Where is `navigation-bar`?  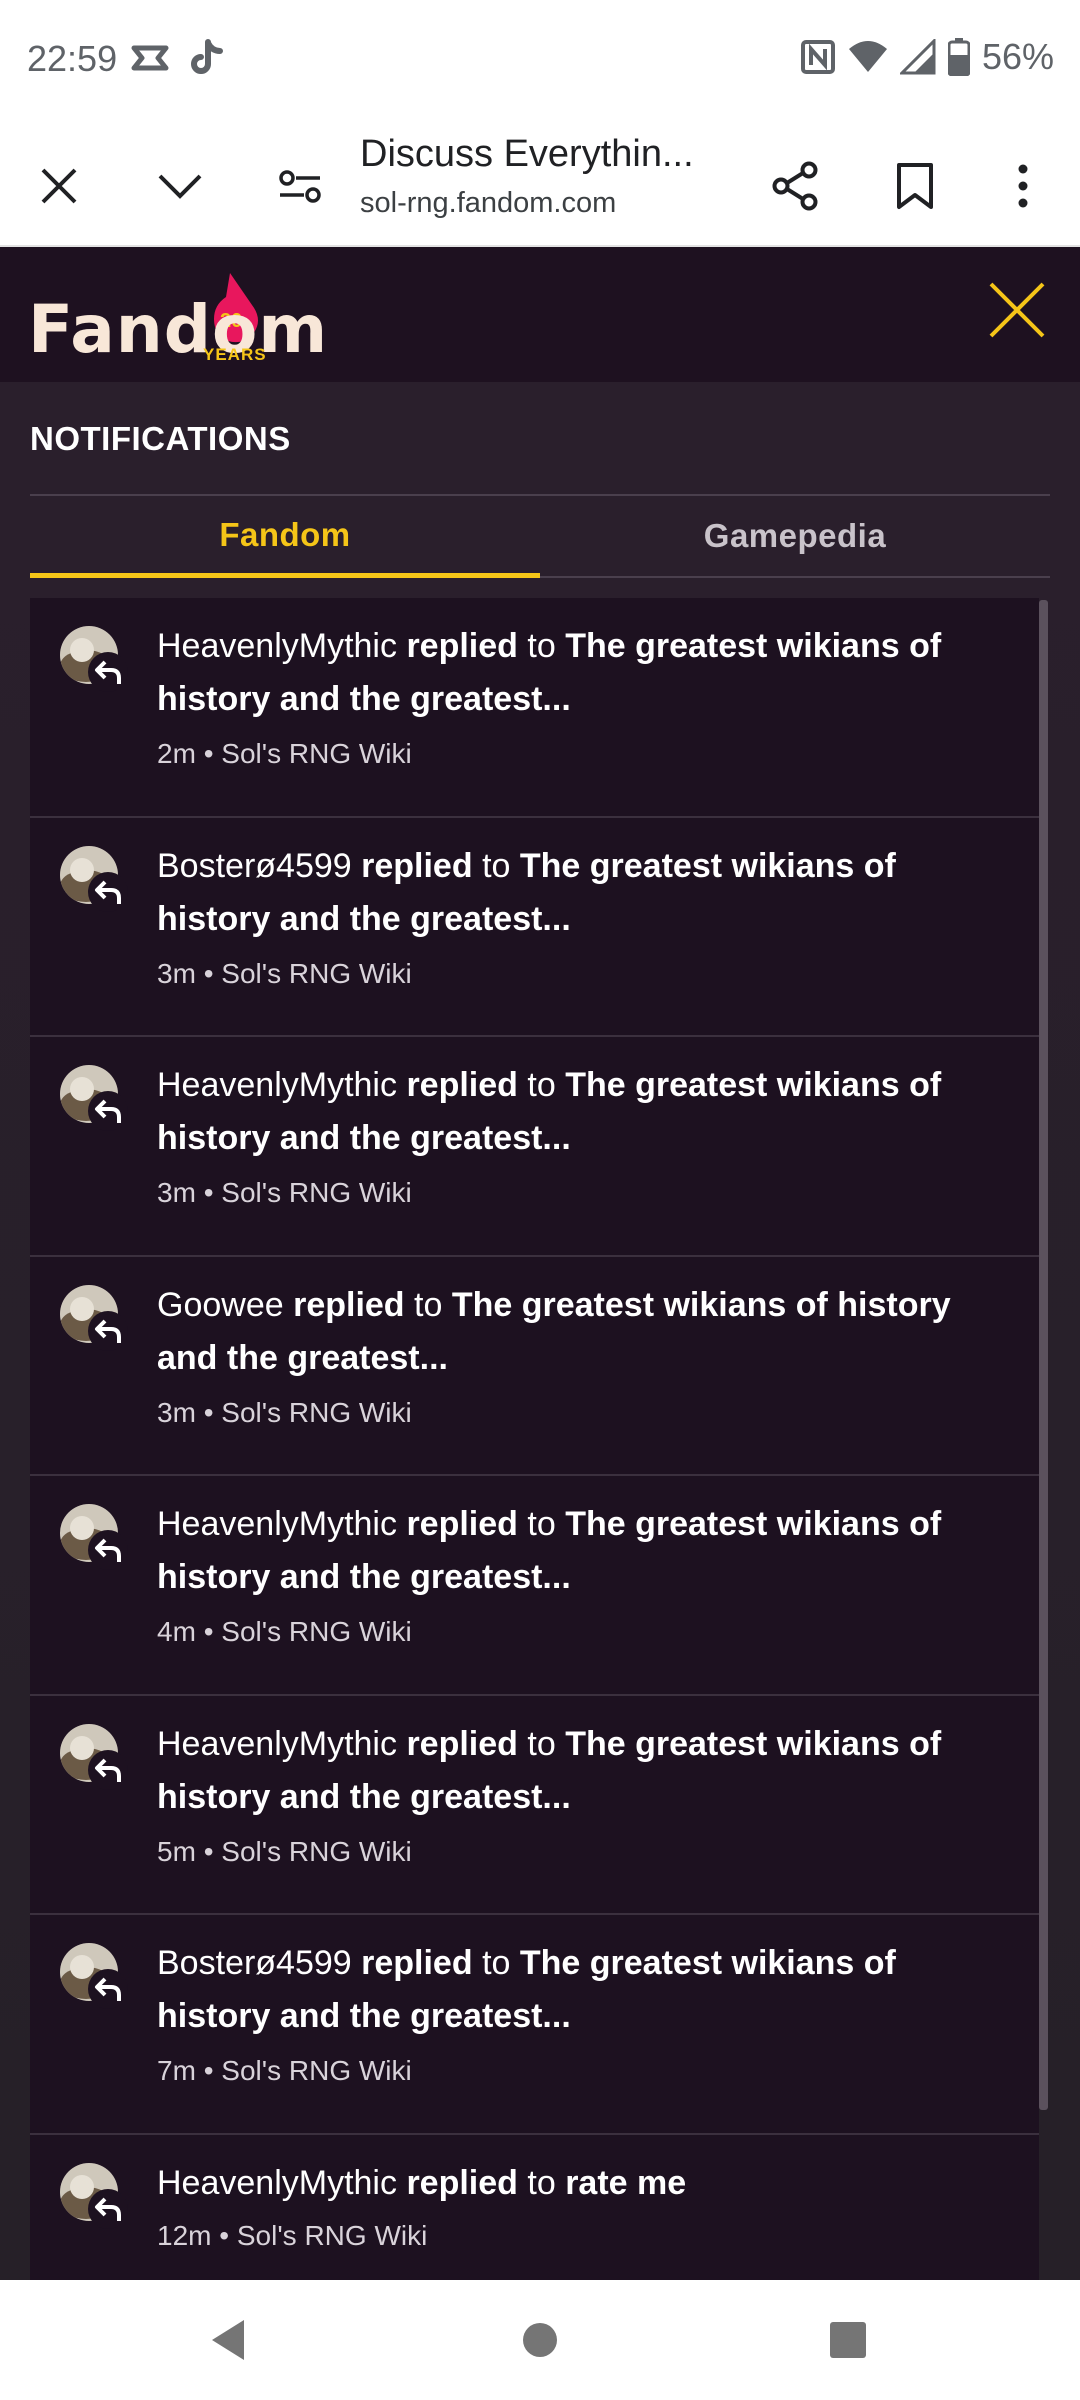
navigation-bar is located at coordinates (540, 2340).